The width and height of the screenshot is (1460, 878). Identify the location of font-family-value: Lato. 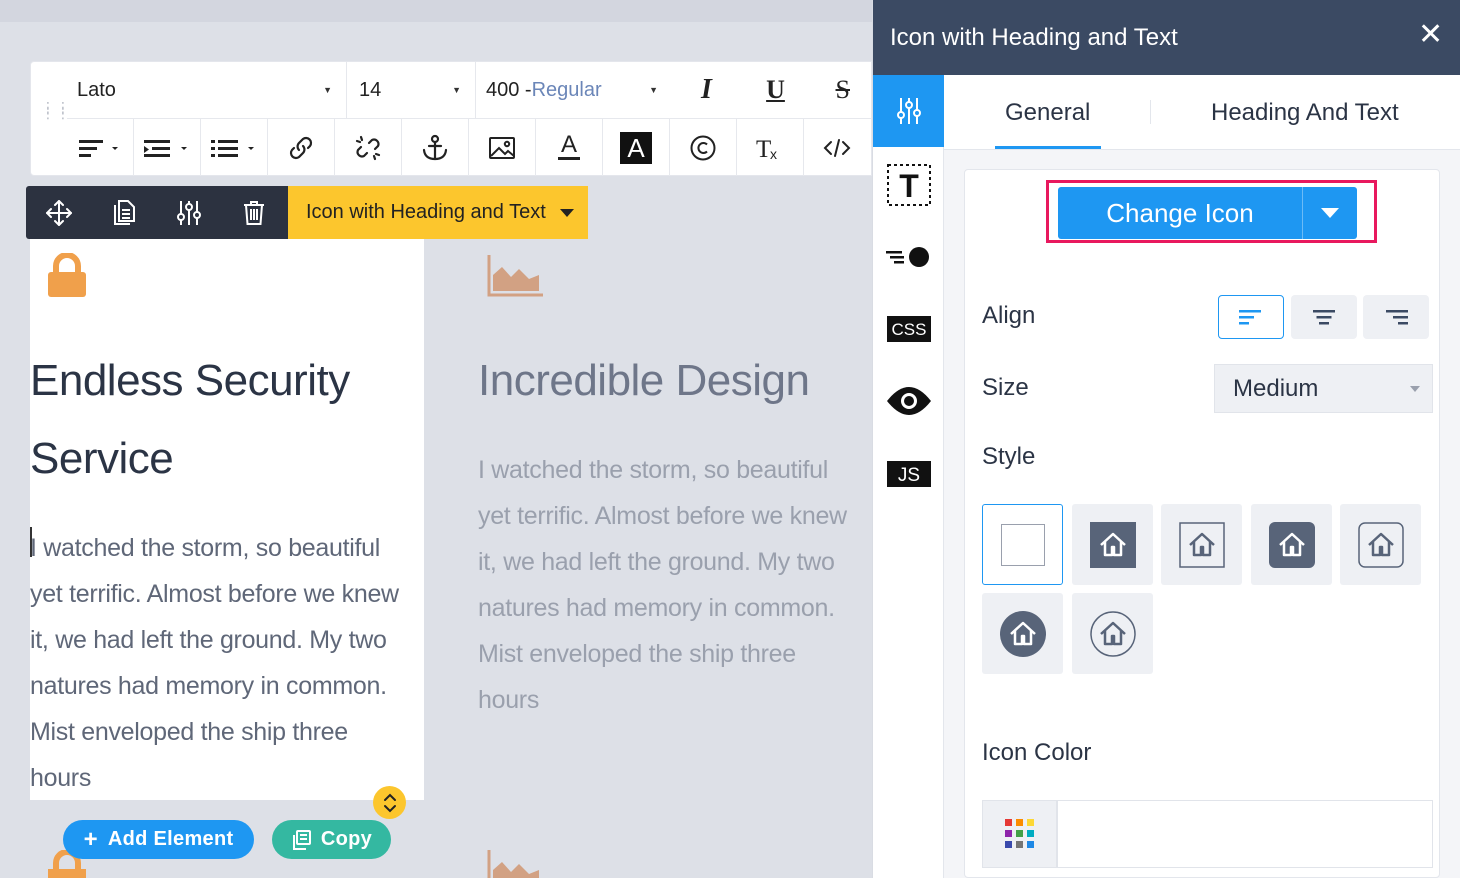
(96, 89).